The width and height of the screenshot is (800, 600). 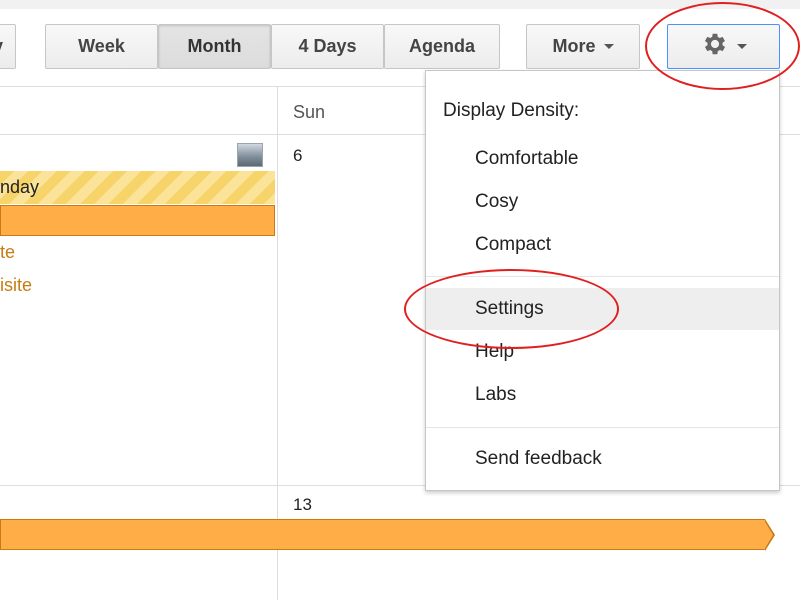 I want to click on menu-item-label: Send feedback, so click(x=538, y=458).